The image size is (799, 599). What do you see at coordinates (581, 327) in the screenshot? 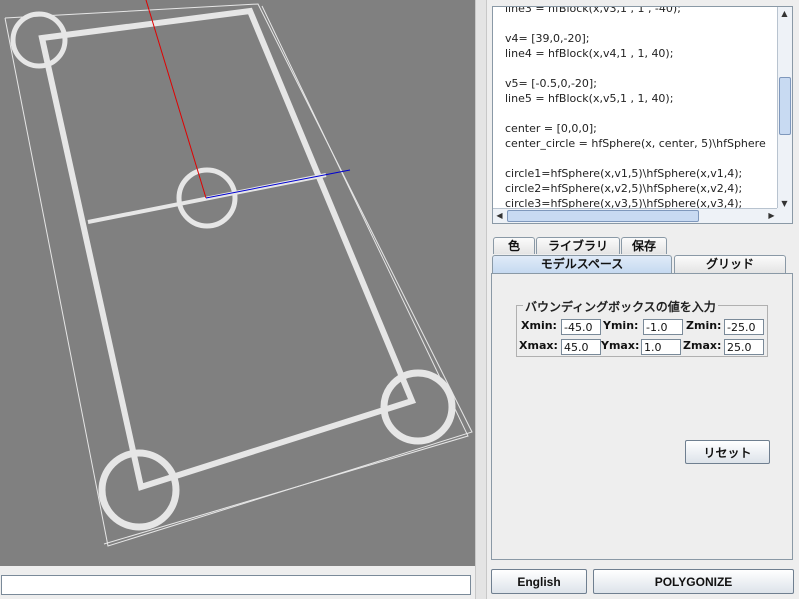
I see `xmin-field` at bounding box center [581, 327].